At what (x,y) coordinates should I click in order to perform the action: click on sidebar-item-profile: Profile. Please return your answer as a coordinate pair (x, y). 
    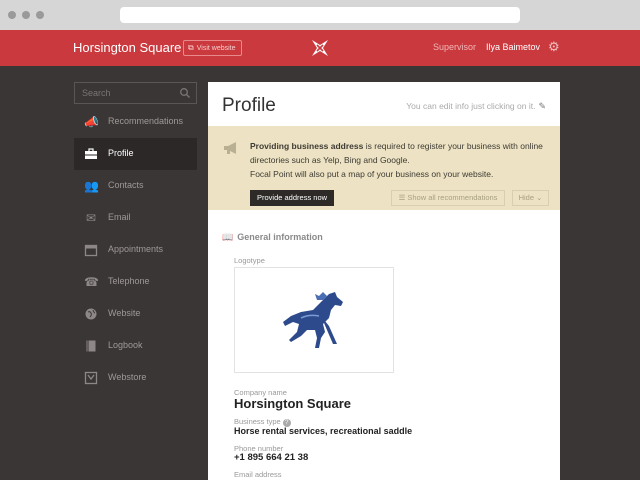
    Looking at the image, I should click on (135, 154).